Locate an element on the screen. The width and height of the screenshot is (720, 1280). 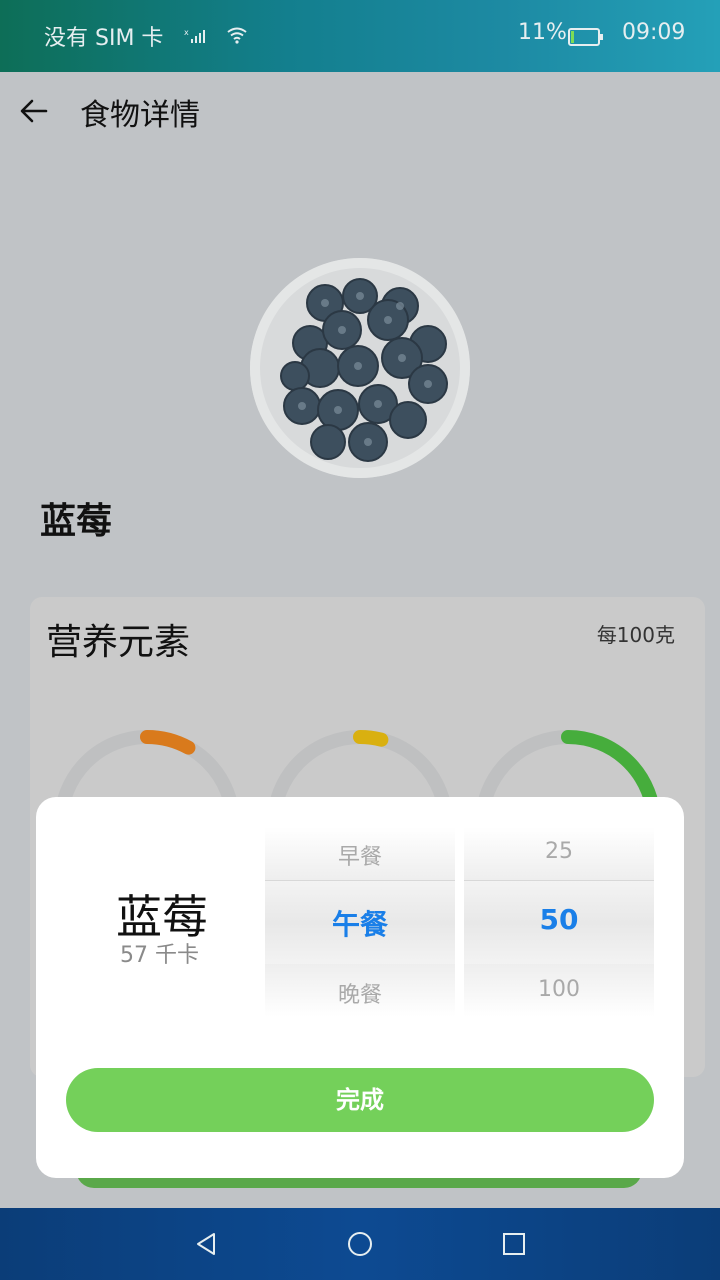
page-title: 食物详情 is located at coordinates (140, 115).